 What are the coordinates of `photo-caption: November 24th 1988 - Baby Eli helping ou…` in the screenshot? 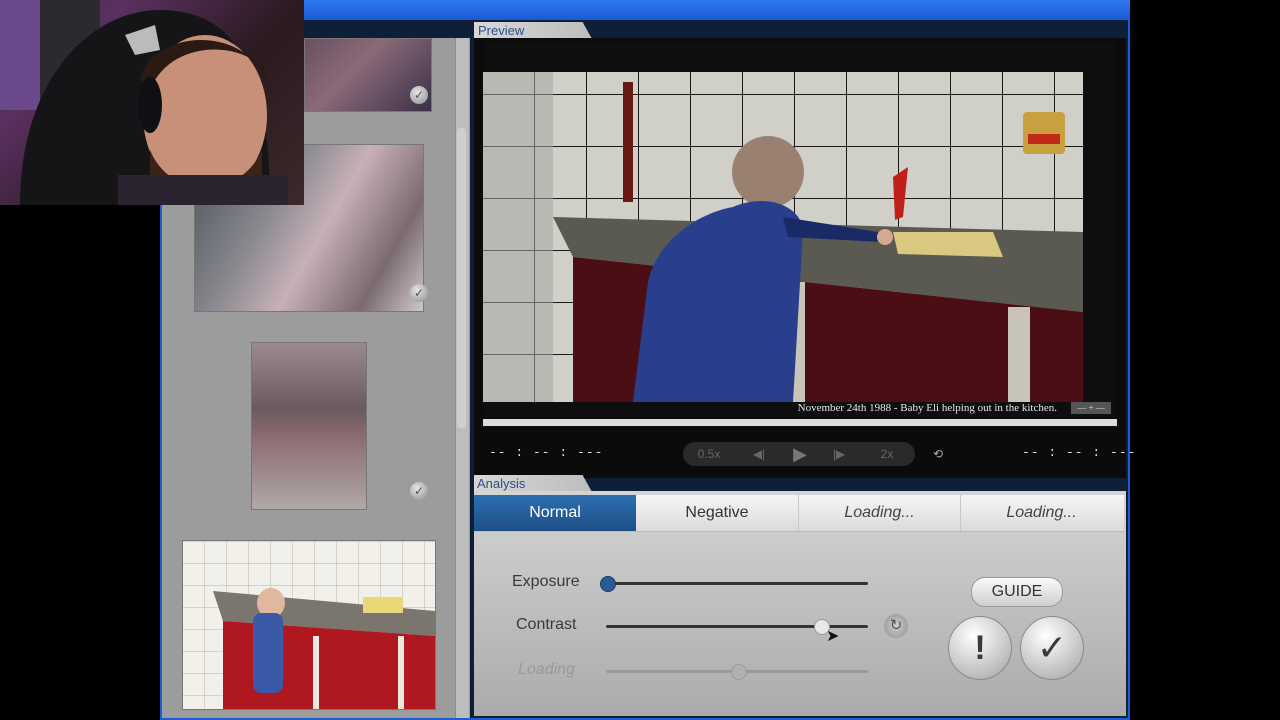 It's located at (927, 408).